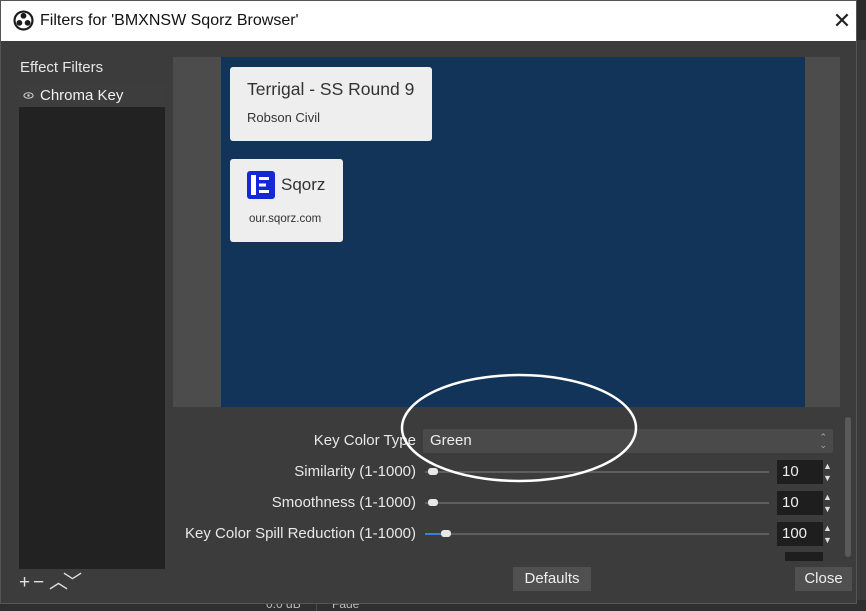 The height and width of the screenshot is (611, 866). I want to click on close-icon: ✕, so click(842, 21).